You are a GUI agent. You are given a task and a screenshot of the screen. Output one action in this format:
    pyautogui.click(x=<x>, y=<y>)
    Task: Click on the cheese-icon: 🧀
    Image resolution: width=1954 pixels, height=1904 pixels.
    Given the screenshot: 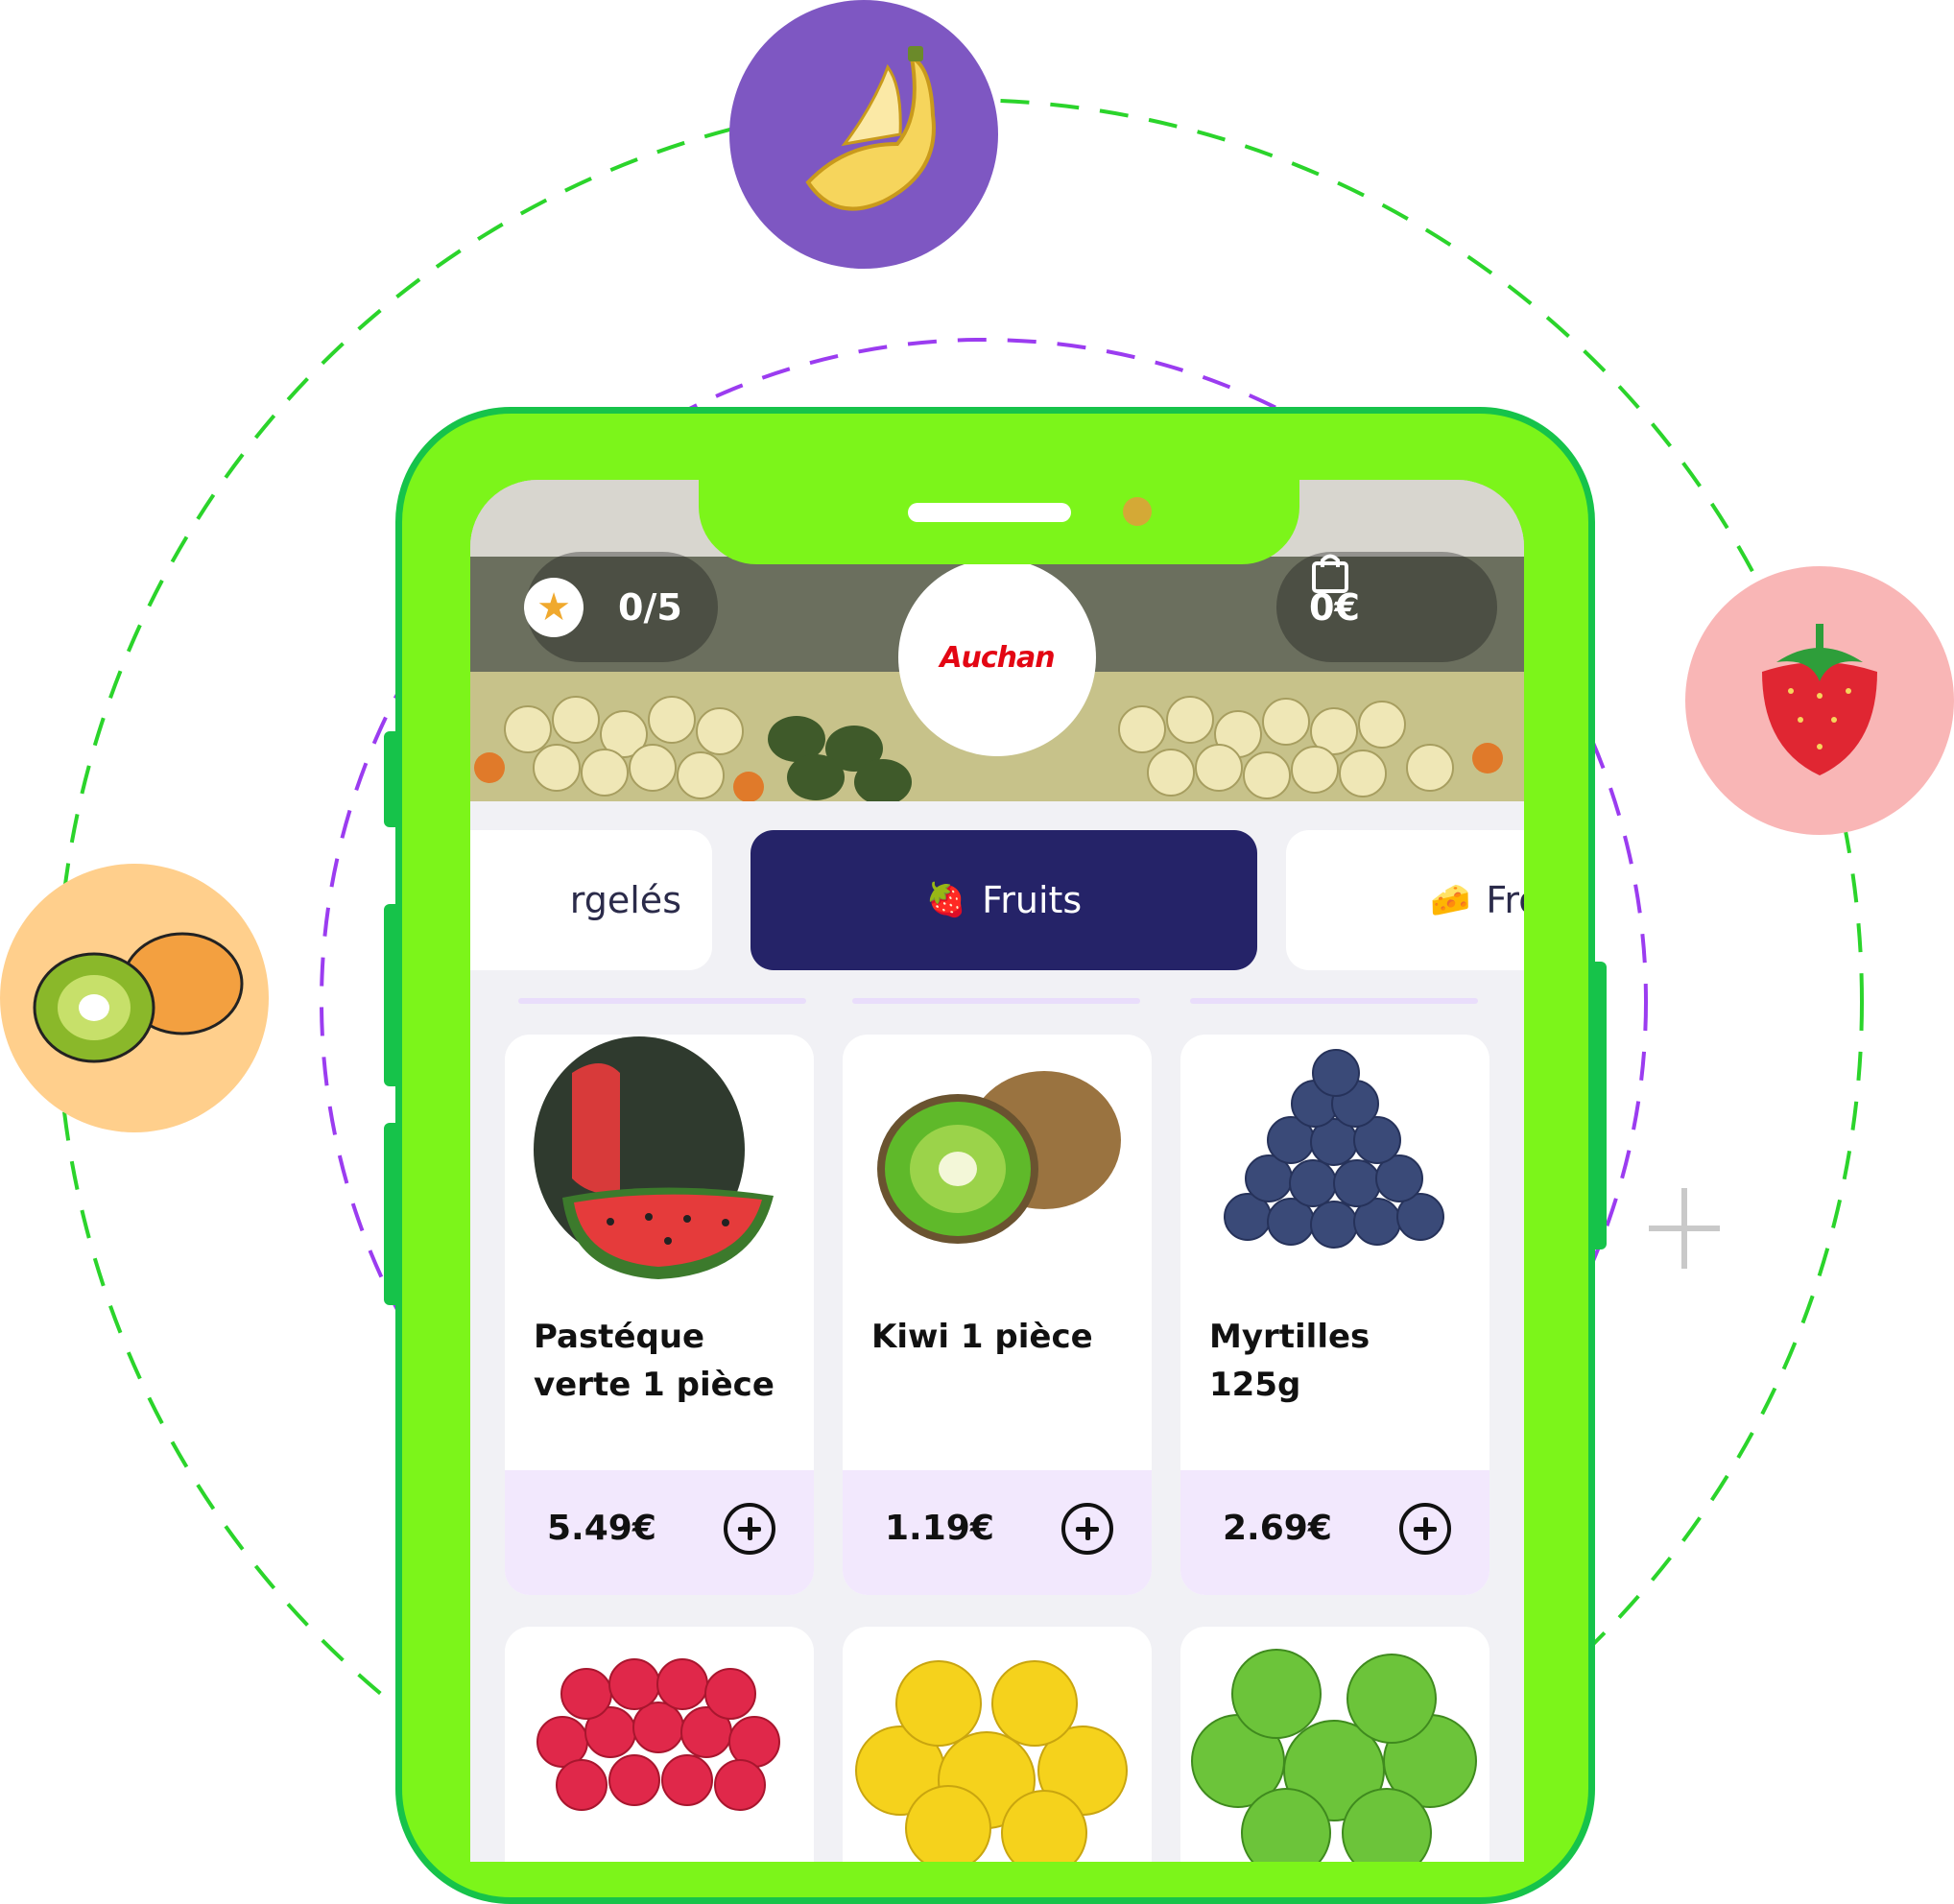 What is the action you would take?
    pyautogui.click(x=1451, y=900)
    